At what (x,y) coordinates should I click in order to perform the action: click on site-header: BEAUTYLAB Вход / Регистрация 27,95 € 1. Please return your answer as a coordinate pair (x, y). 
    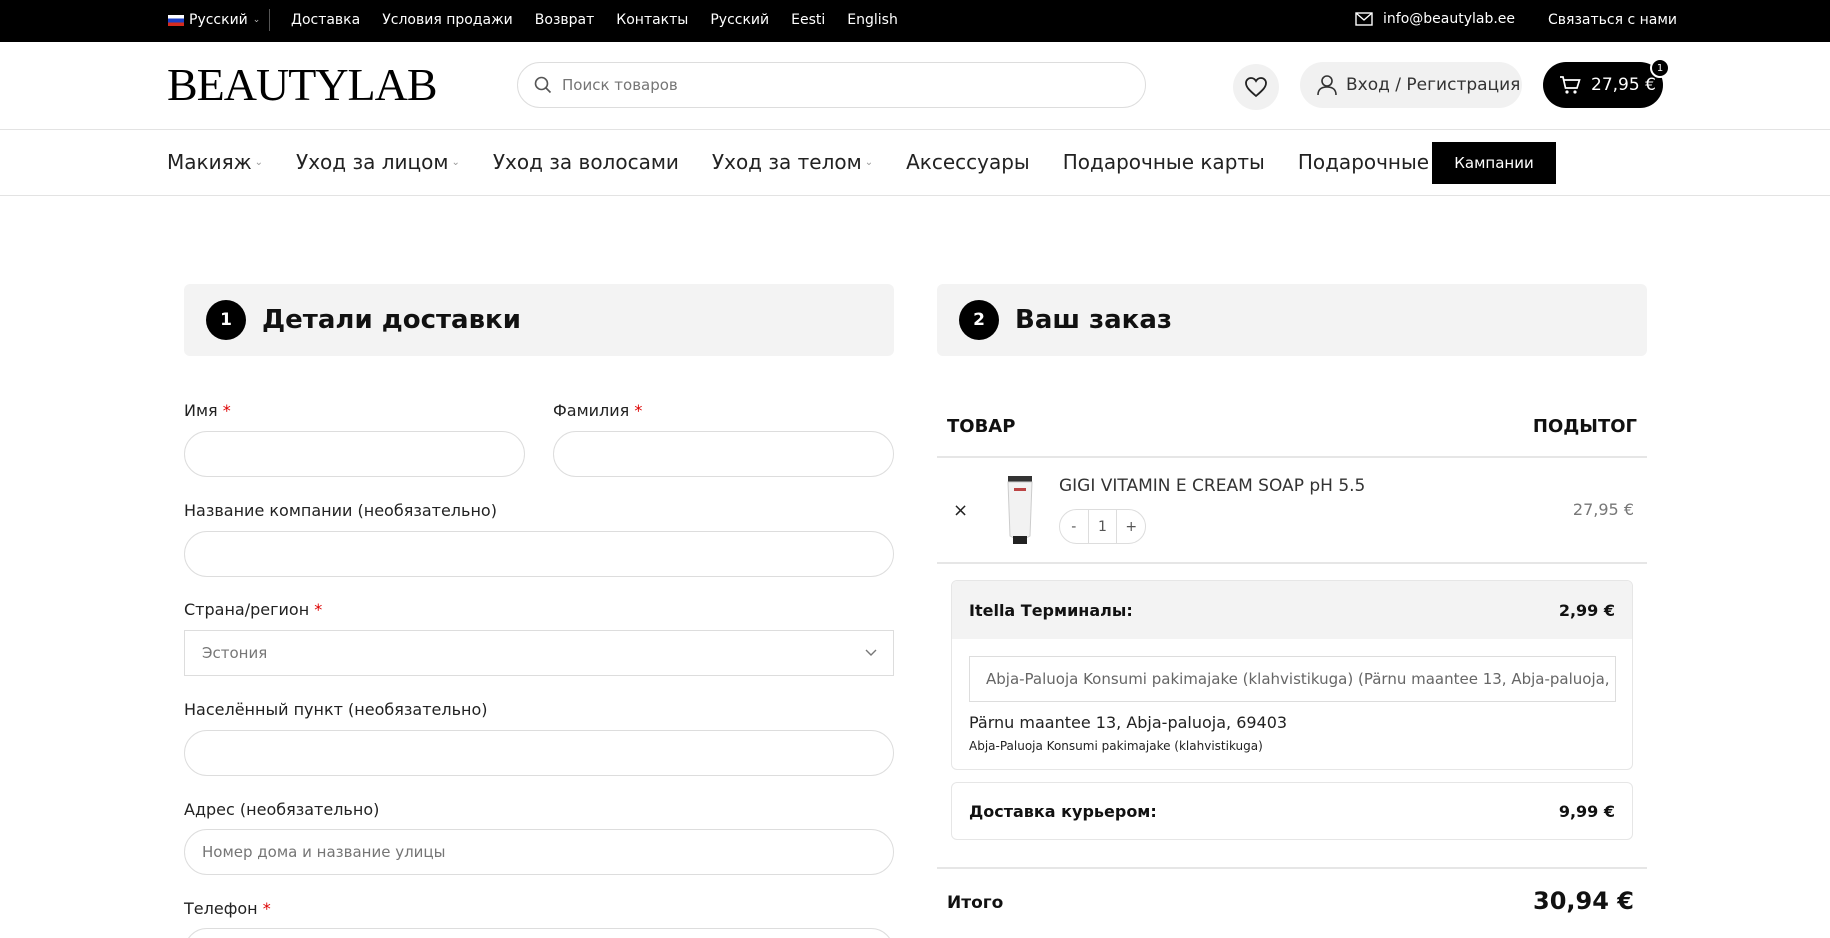
    Looking at the image, I should click on (915, 86).